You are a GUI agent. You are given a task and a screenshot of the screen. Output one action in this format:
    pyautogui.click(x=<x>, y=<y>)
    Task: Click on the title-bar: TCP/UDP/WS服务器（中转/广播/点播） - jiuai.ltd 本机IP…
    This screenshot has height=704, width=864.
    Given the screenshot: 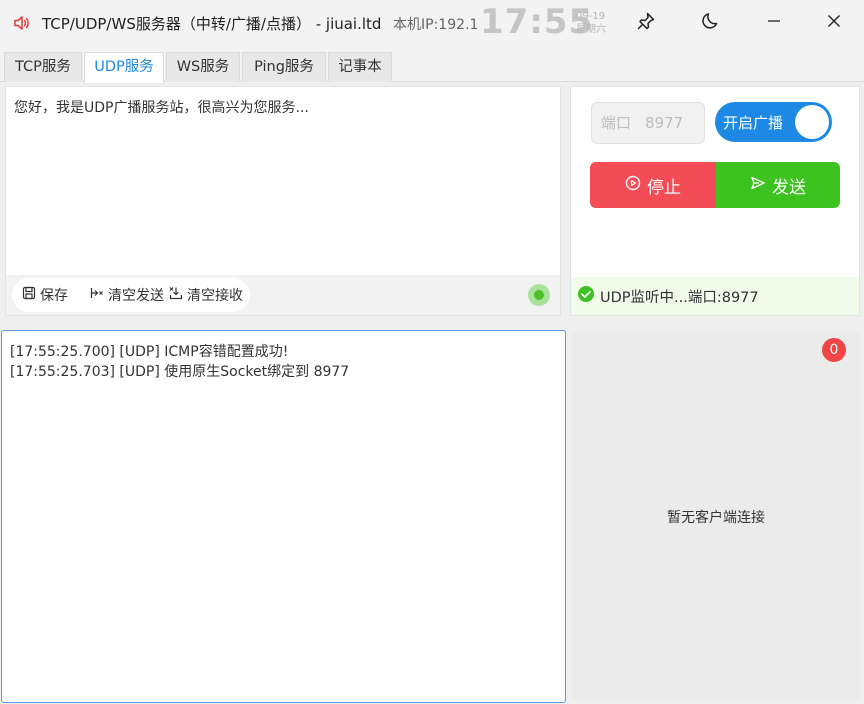 What is the action you would take?
    pyautogui.click(x=432, y=23)
    